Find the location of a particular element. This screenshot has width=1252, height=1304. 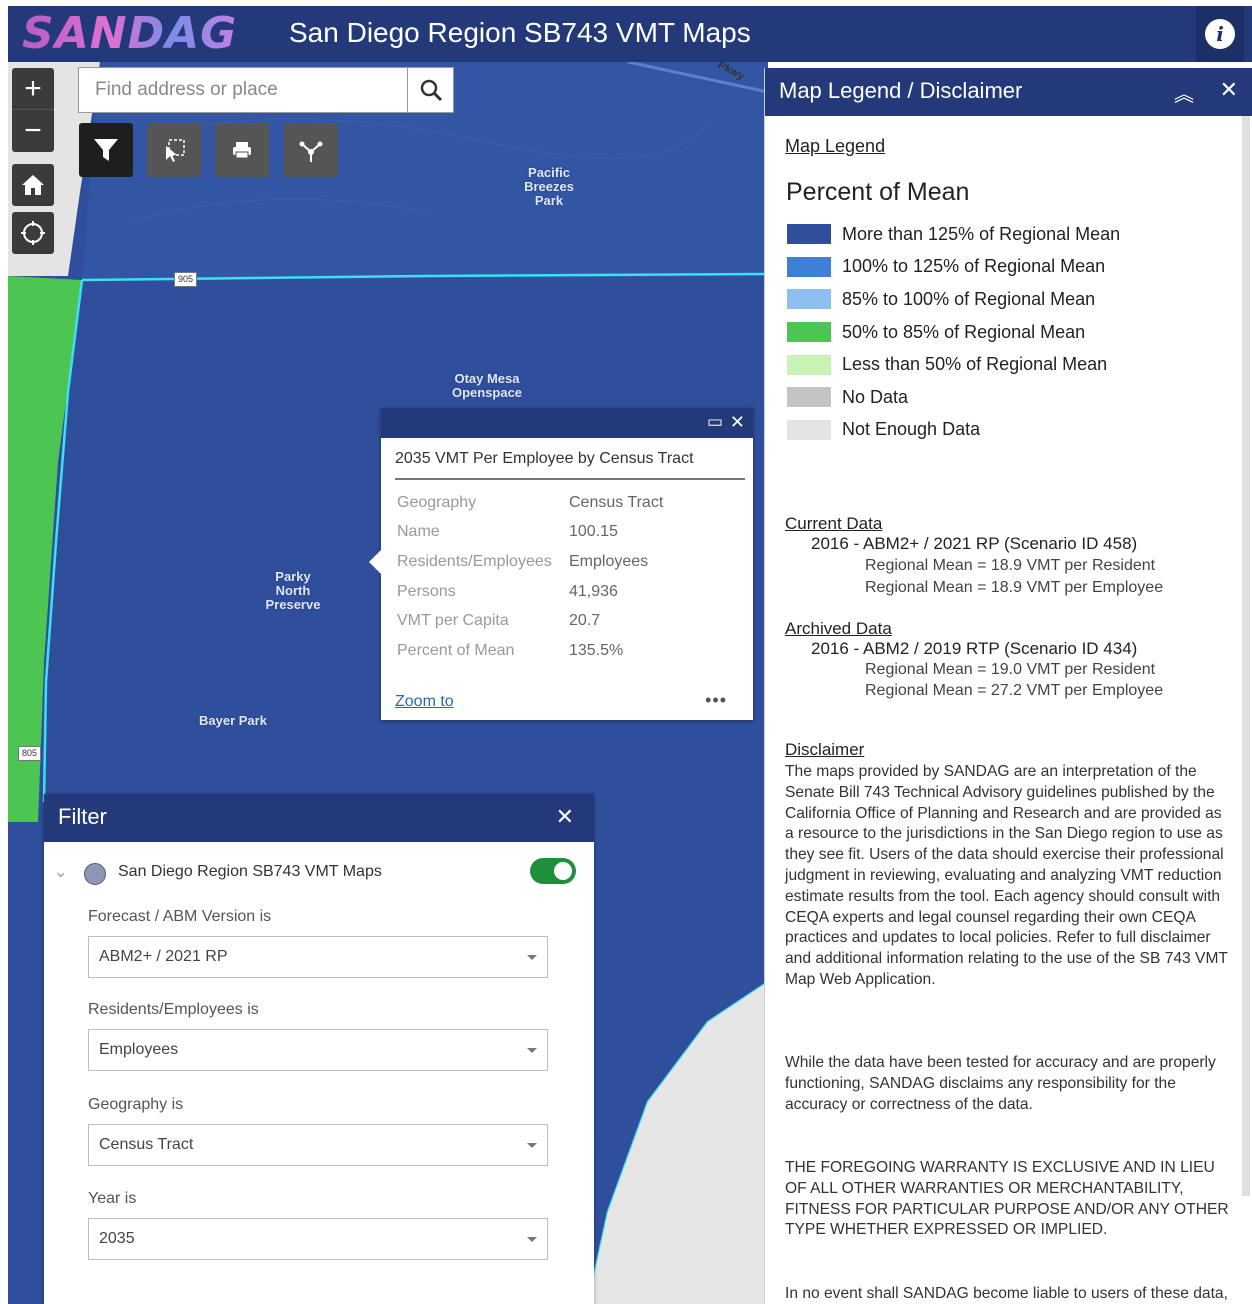

archived-scenario: 2016 - ABM2 / 2019 RTP (Scenario ID 434) is located at coordinates (974, 648).